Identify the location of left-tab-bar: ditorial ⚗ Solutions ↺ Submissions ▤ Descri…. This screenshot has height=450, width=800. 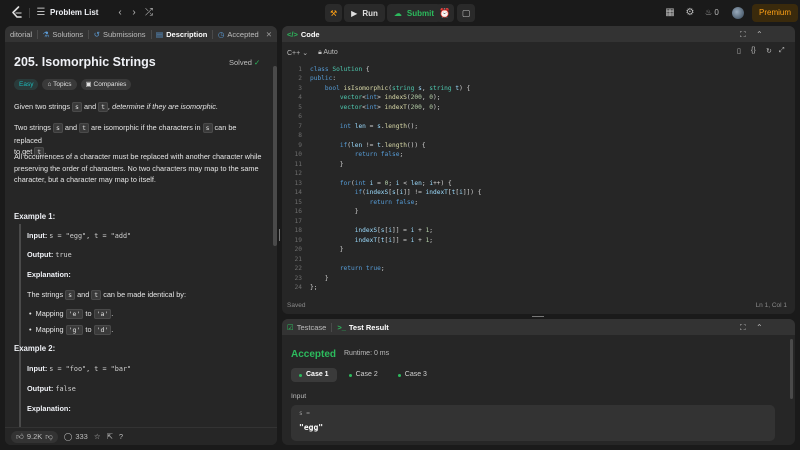
(141, 34).